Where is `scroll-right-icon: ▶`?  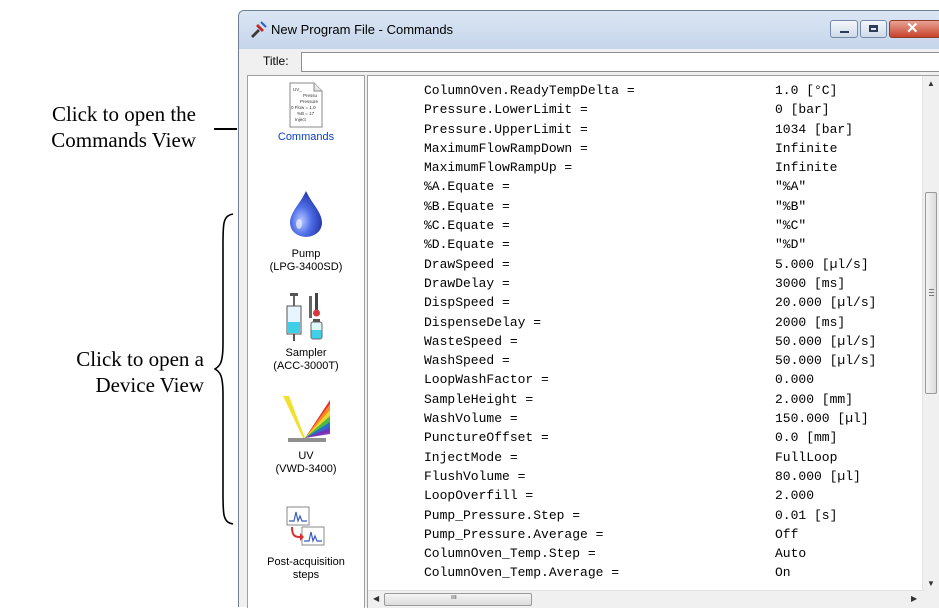 scroll-right-icon: ▶ is located at coordinates (914, 598).